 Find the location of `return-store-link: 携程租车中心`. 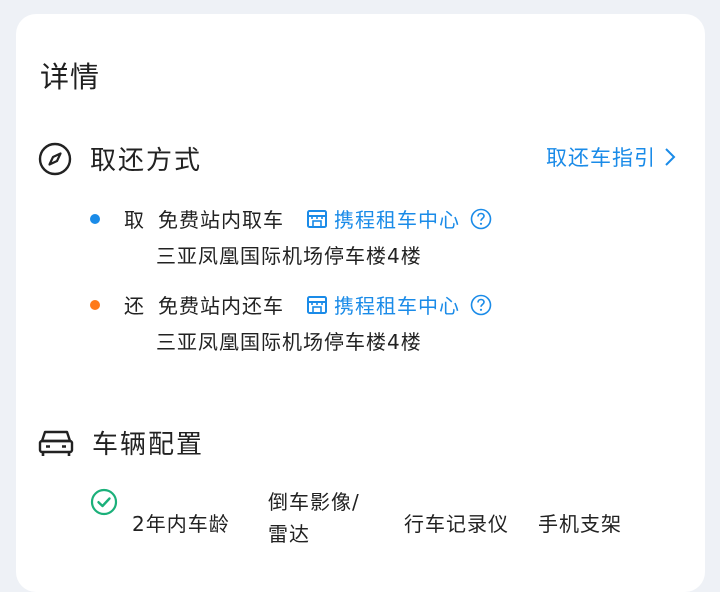

return-store-link: 携程租车中心 is located at coordinates (399, 304).